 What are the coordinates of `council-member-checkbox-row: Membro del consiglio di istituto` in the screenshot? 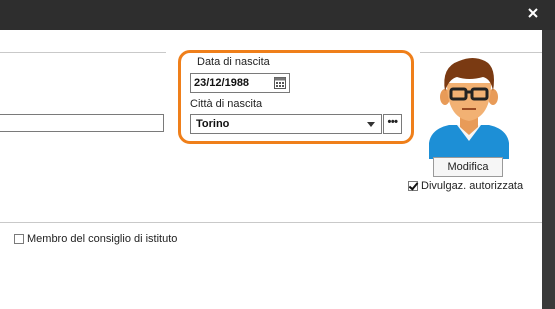 It's located at (95, 239).